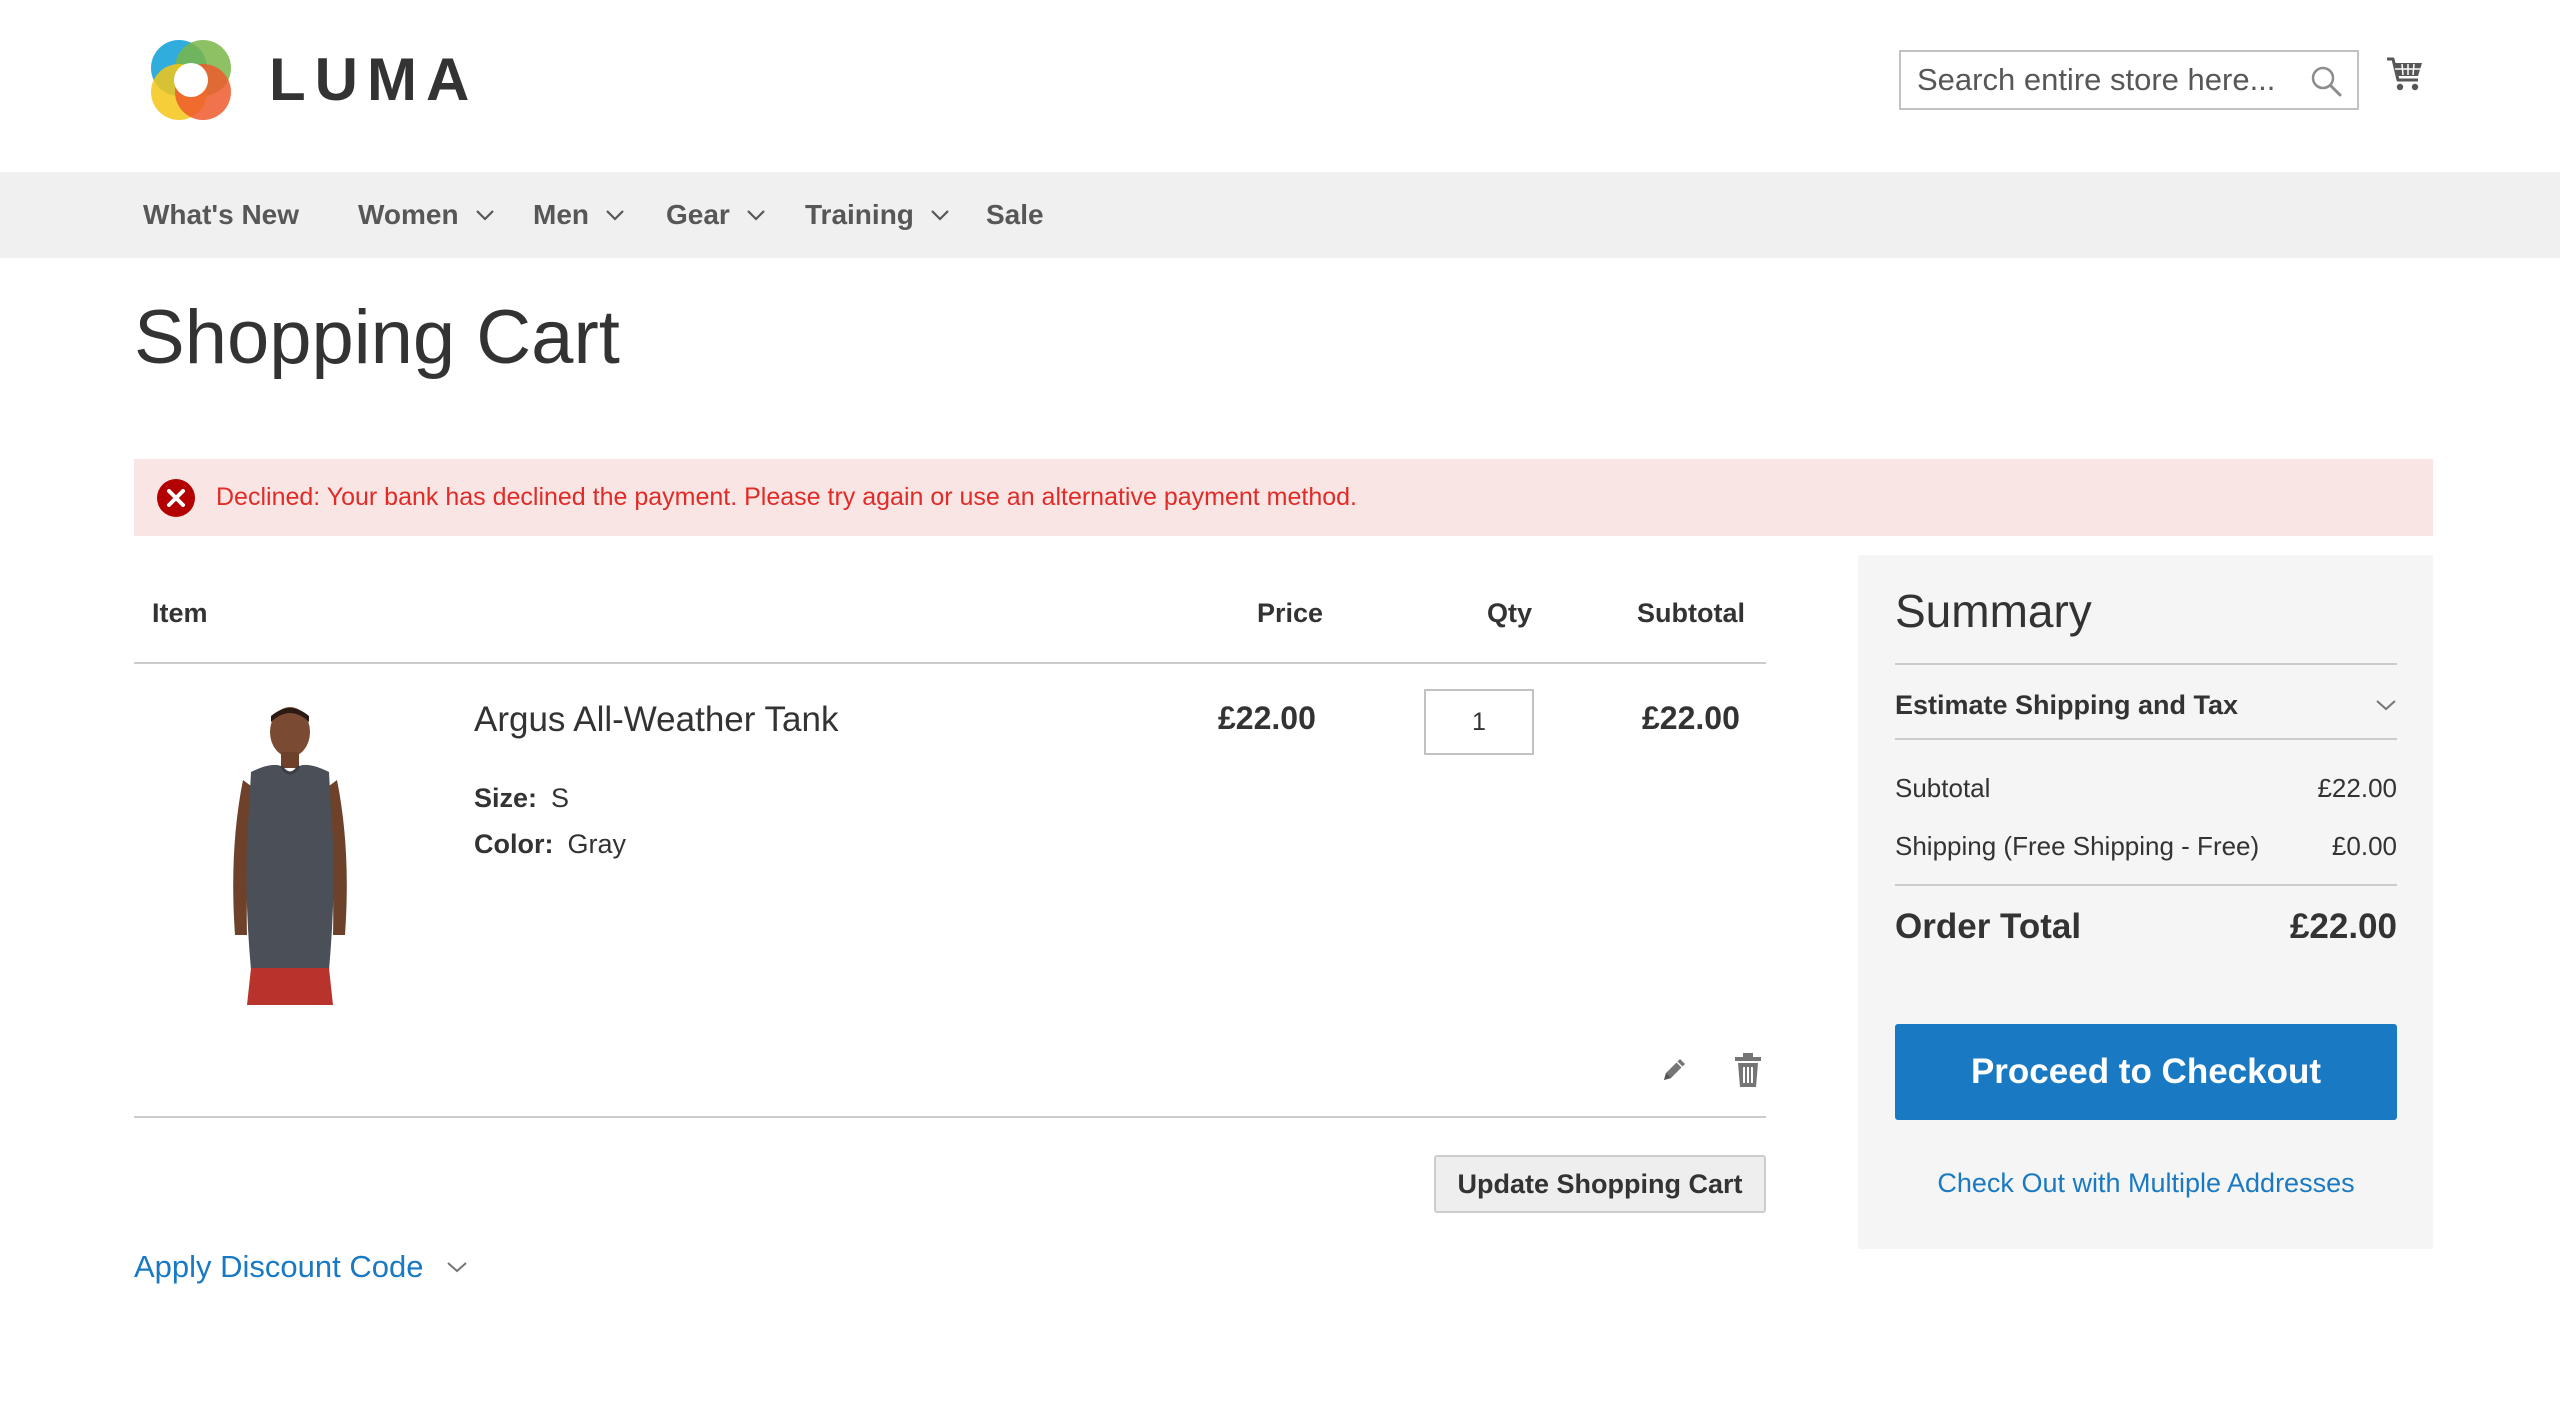 The image size is (2560, 1425). What do you see at coordinates (656, 720) in the screenshot?
I see `product-name-link: Argus All-Weather Tank` at bounding box center [656, 720].